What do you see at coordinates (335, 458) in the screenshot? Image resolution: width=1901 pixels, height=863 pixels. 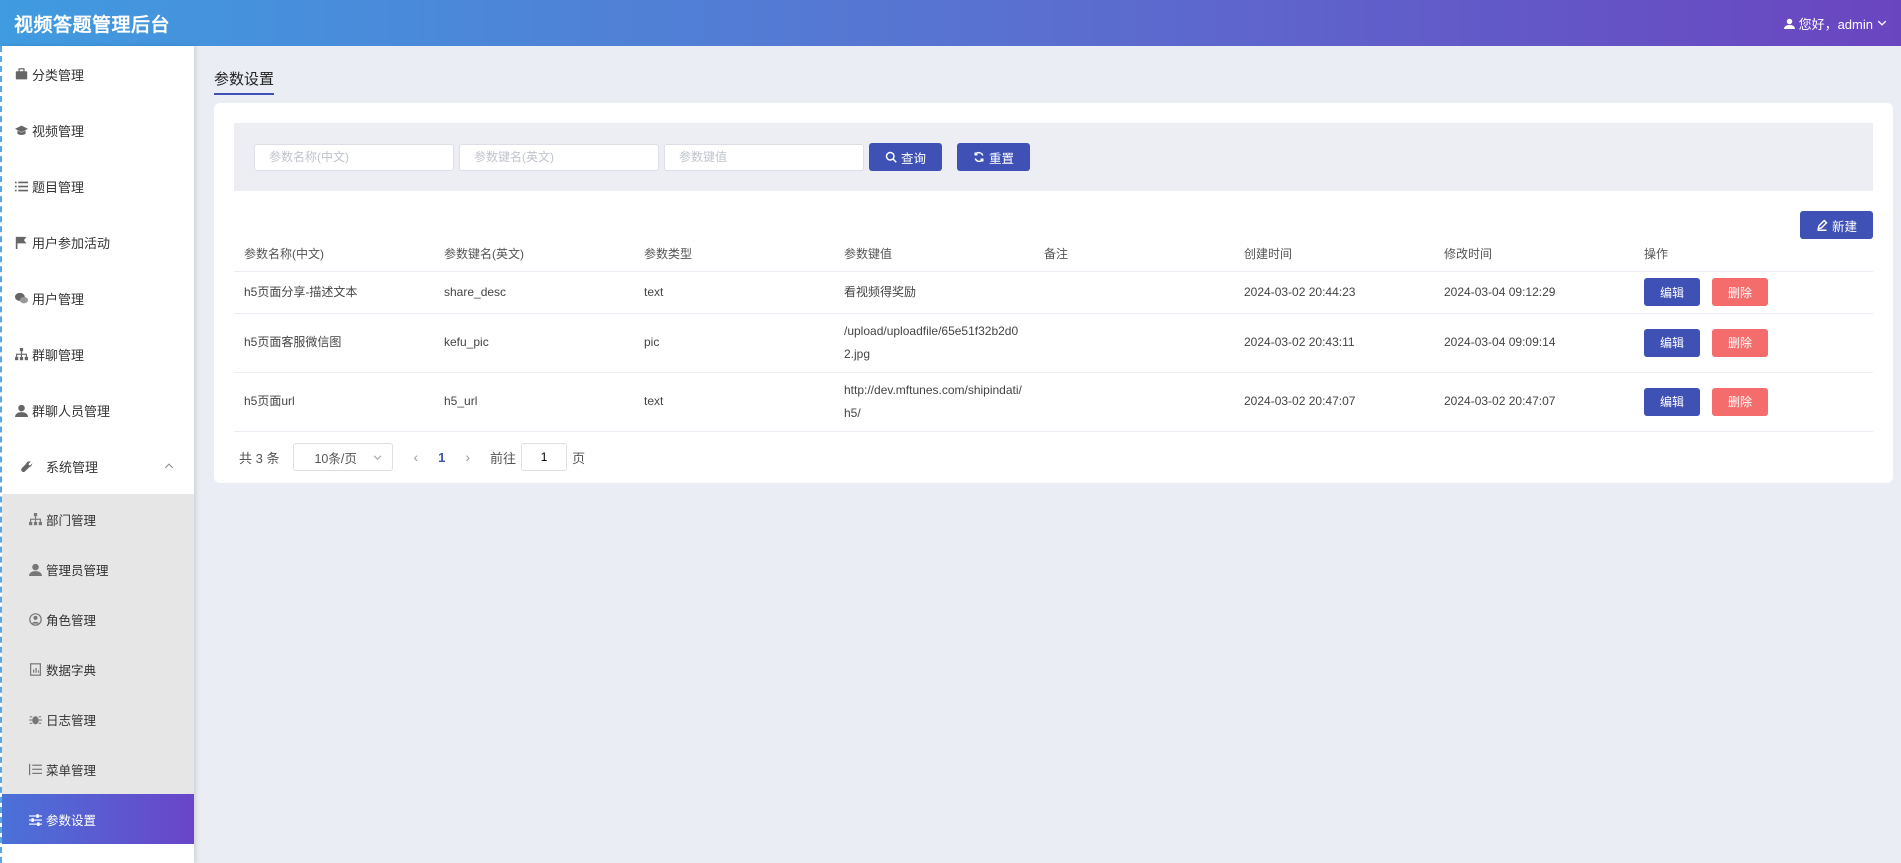 I see `page-size-value: 10条/页` at bounding box center [335, 458].